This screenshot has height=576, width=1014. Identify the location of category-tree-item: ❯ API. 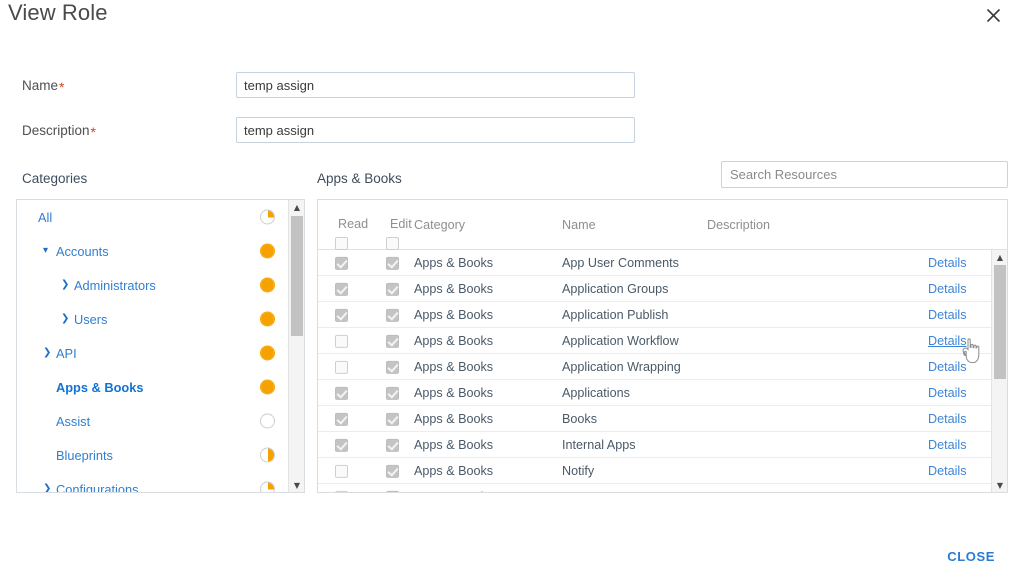
(152, 353).